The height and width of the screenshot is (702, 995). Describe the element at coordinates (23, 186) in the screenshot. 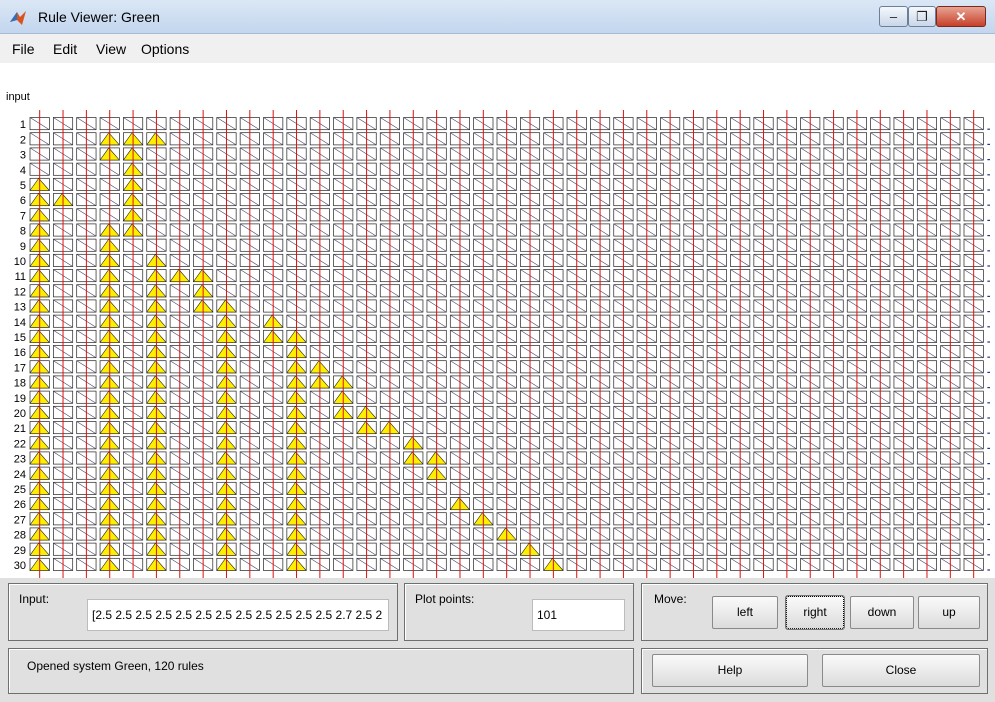

I see `rule-row-label: 5` at that location.